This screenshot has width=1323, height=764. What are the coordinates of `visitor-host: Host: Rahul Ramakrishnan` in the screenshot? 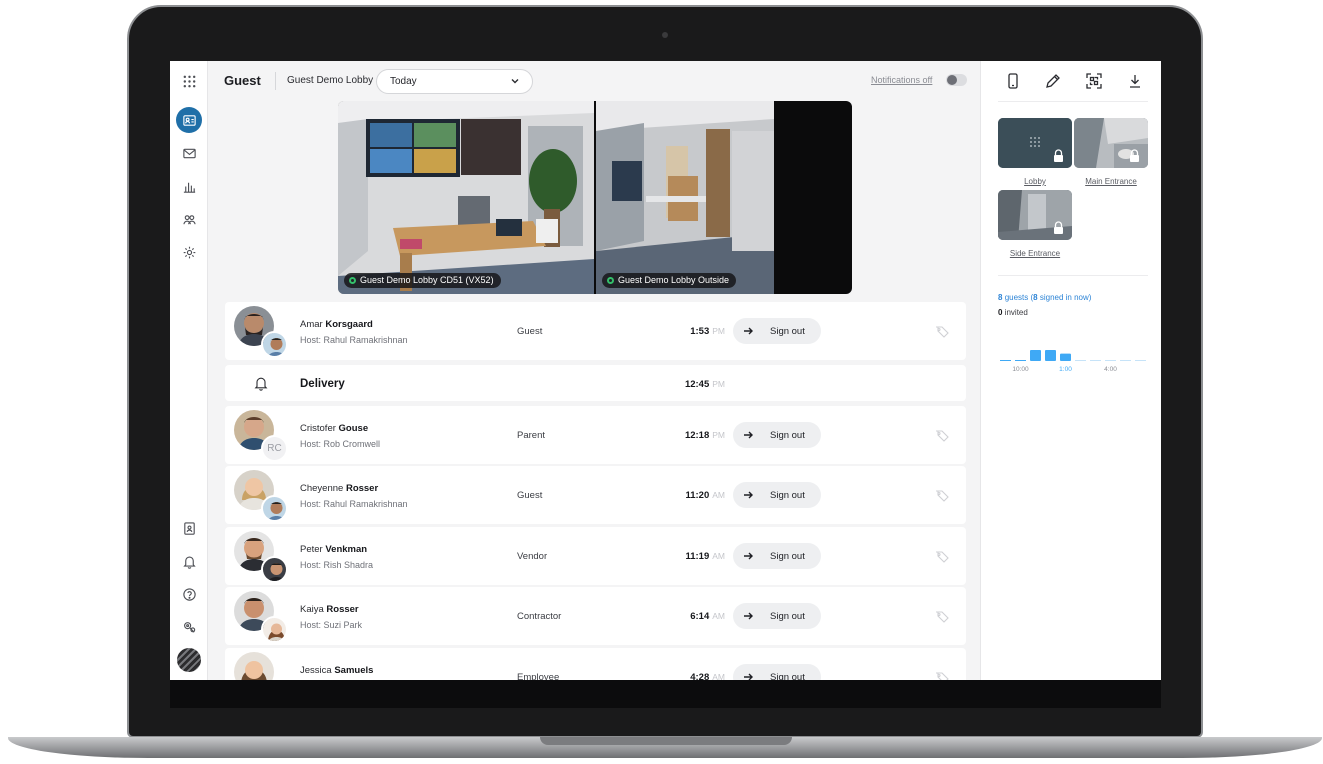 It's located at (354, 504).